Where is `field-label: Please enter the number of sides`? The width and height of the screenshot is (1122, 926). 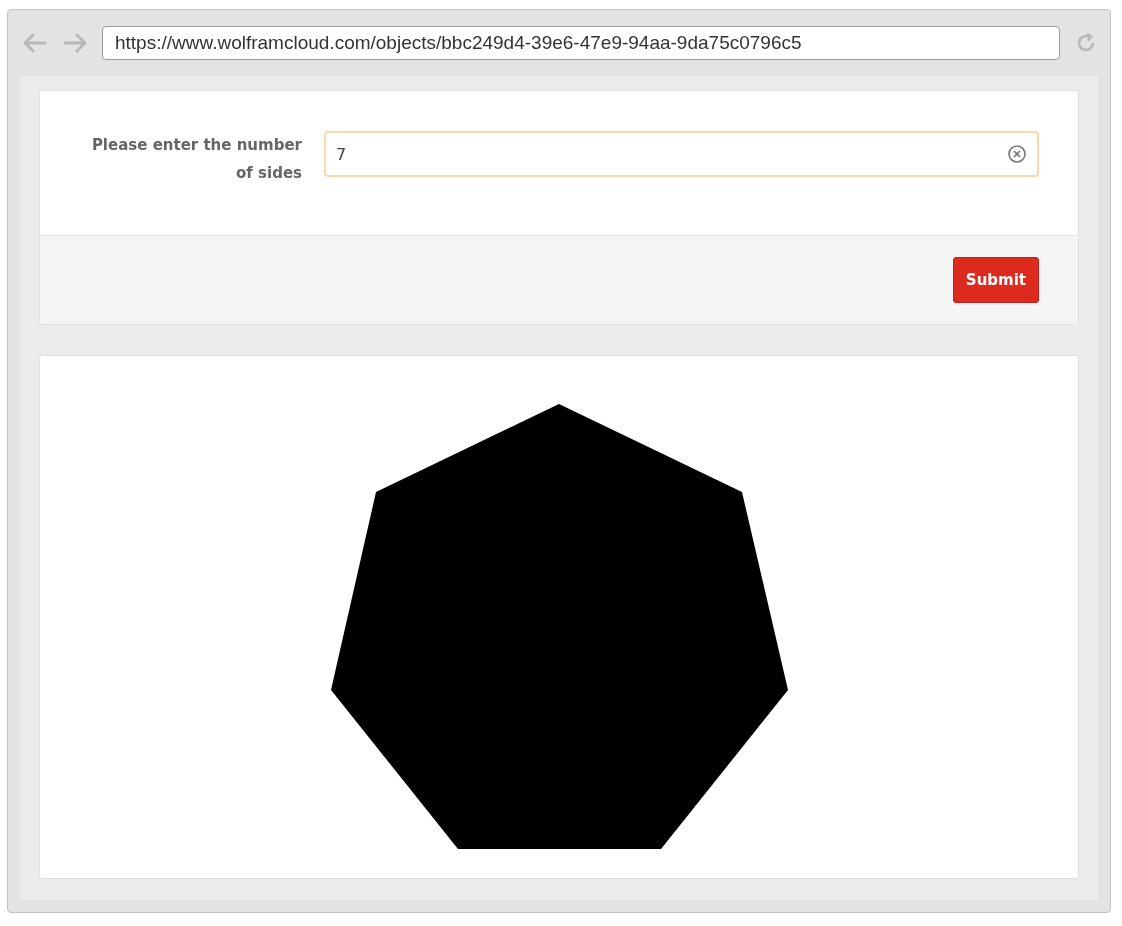 field-label: Please enter the number of sides is located at coordinates (196, 159).